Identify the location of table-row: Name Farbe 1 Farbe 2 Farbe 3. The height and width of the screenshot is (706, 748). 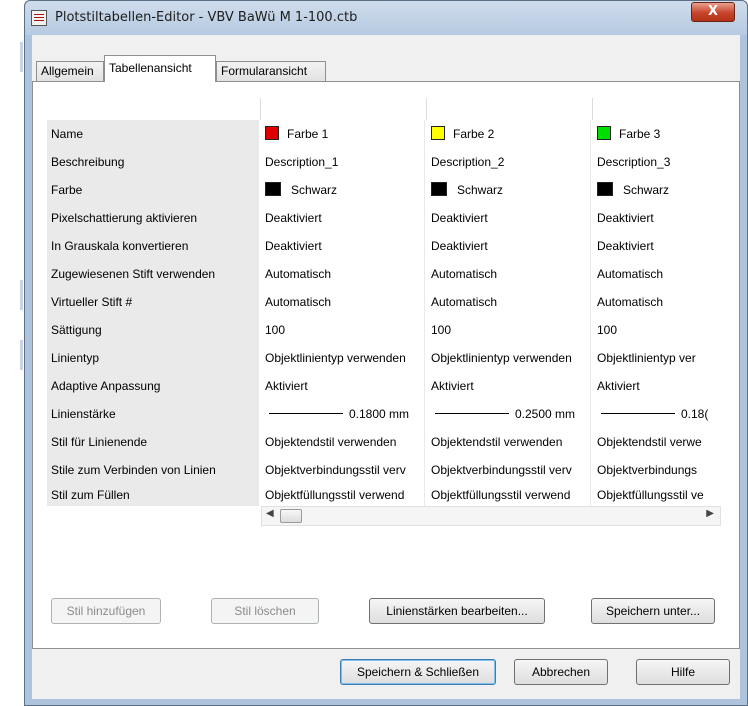
(384, 134).